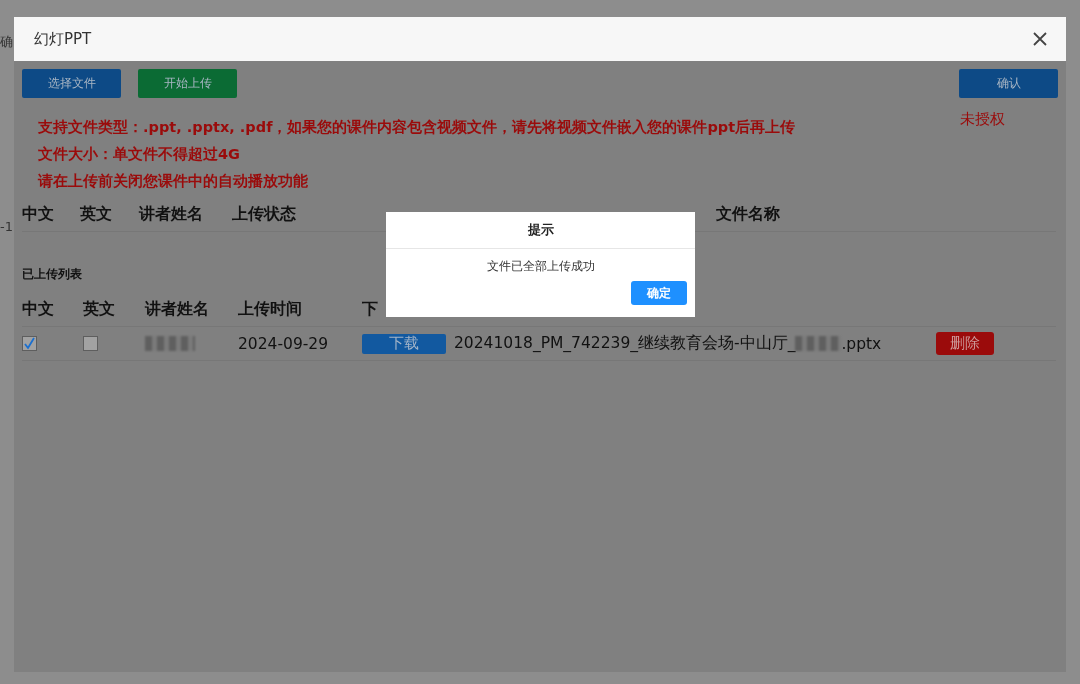 This screenshot has width=1080, height=684. What do you see at coordinates (71, 83) in the screenshot?
I see `choose-file-button: 选择文件` at bounding box center [71, 83].